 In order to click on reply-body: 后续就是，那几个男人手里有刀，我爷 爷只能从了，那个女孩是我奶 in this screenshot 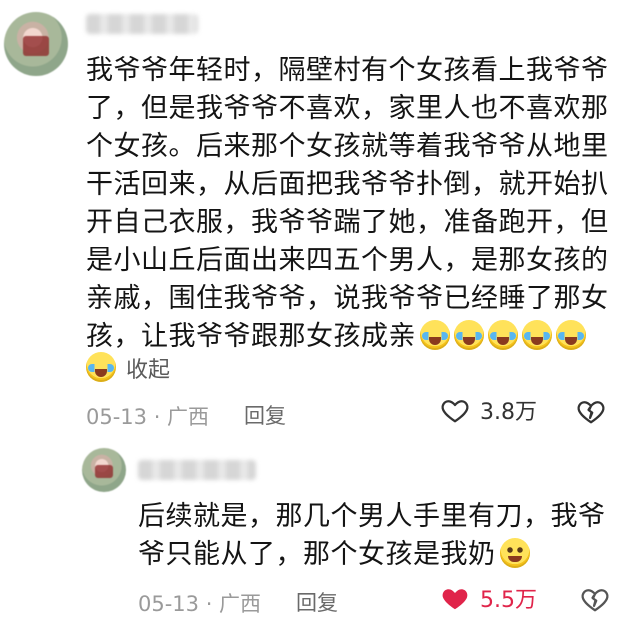, I will do `click(372, 536)`.